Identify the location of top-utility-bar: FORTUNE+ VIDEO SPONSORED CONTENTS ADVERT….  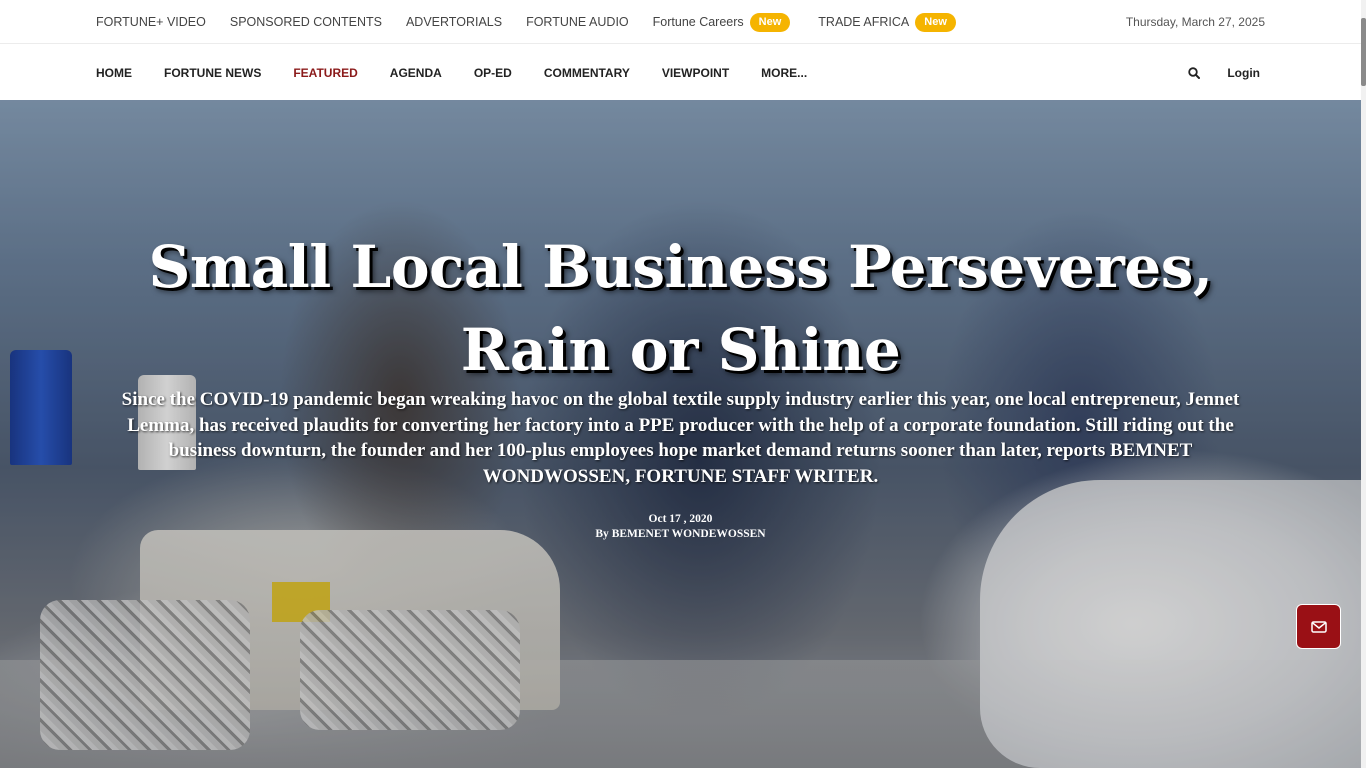
(680, 22).